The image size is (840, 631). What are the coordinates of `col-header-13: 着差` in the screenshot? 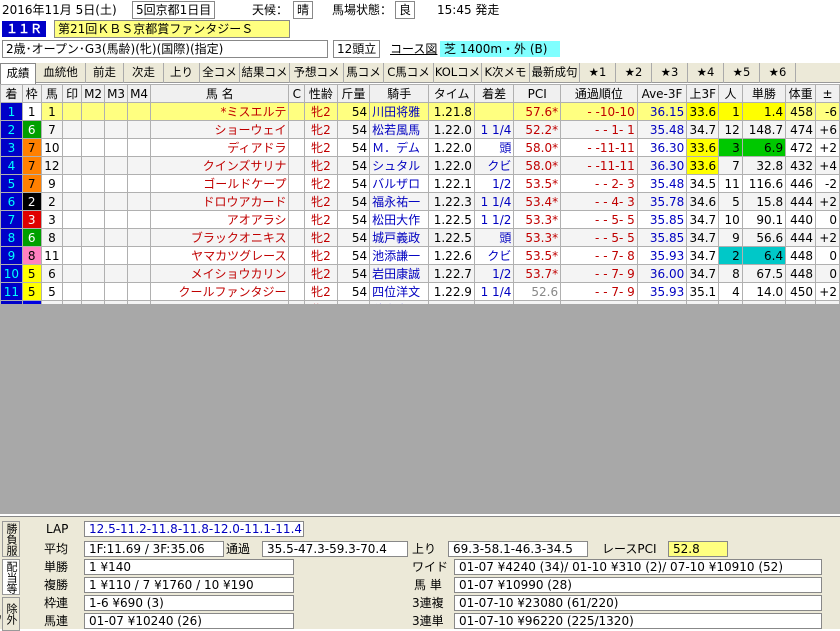 It's located at (494, 93).